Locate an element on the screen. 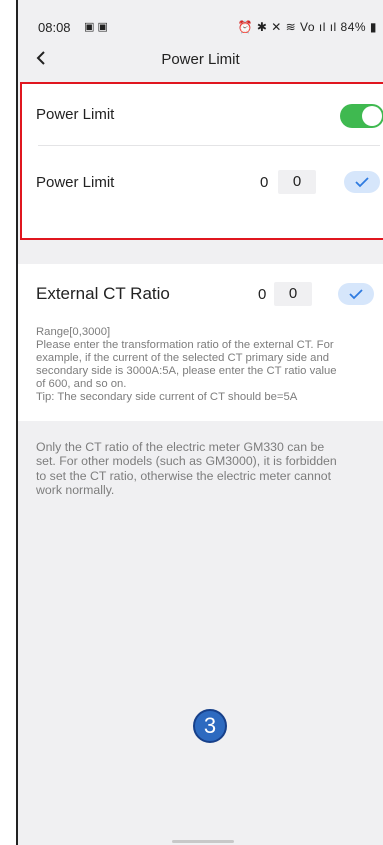 This screenshot has width=383, height=845. ct-ratio-label: External CT Ratio is located at coordinates (103, 293).